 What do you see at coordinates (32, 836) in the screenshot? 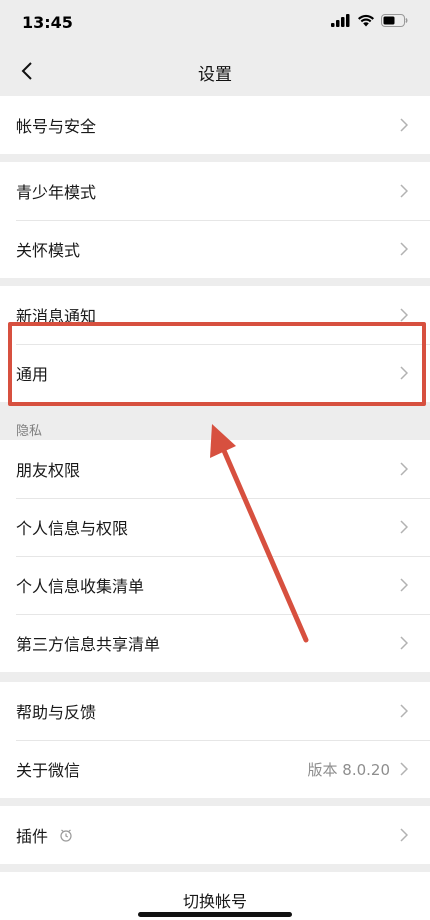
I see `settings-item-label: 插件` at bounding box center [32, 836].